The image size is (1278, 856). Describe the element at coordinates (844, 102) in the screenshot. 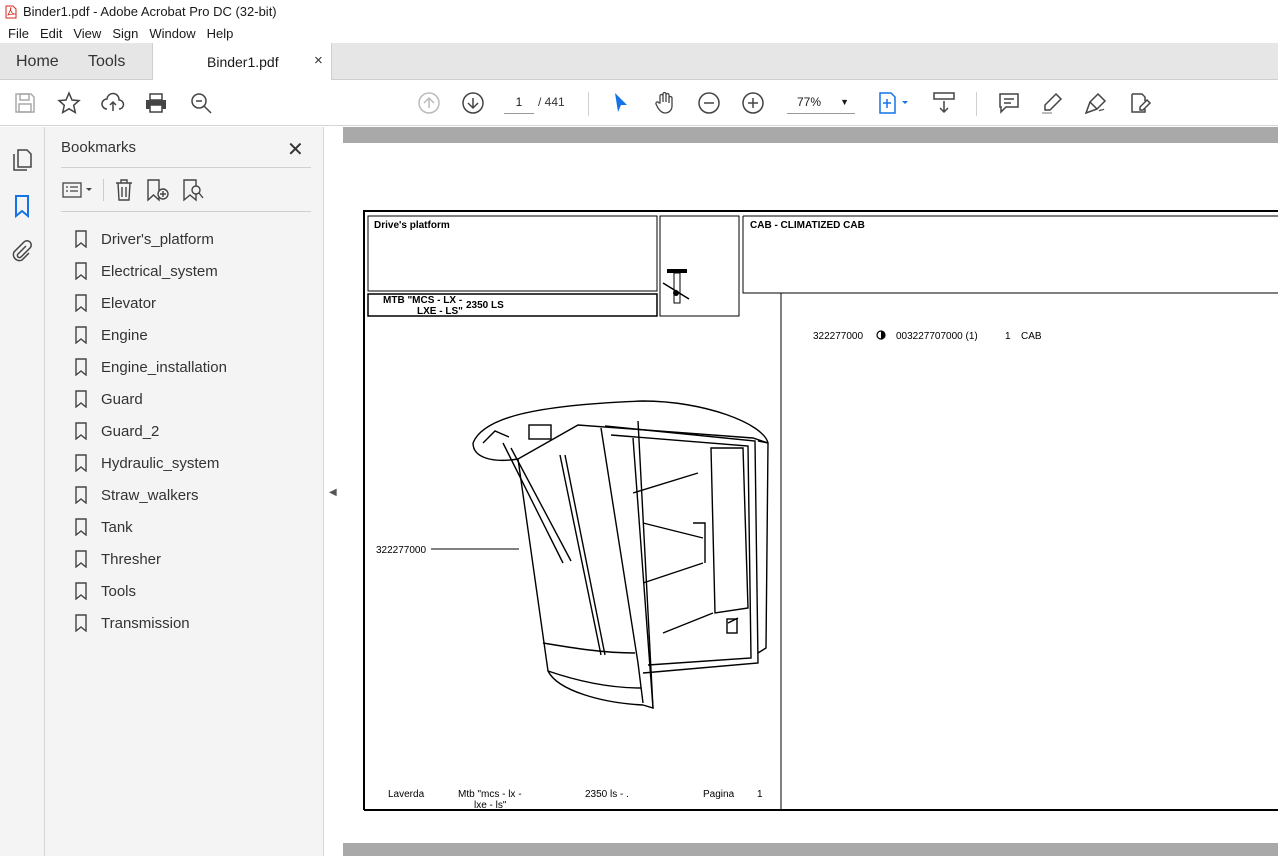

I see `chevron-down-icon: ▼` at that location.